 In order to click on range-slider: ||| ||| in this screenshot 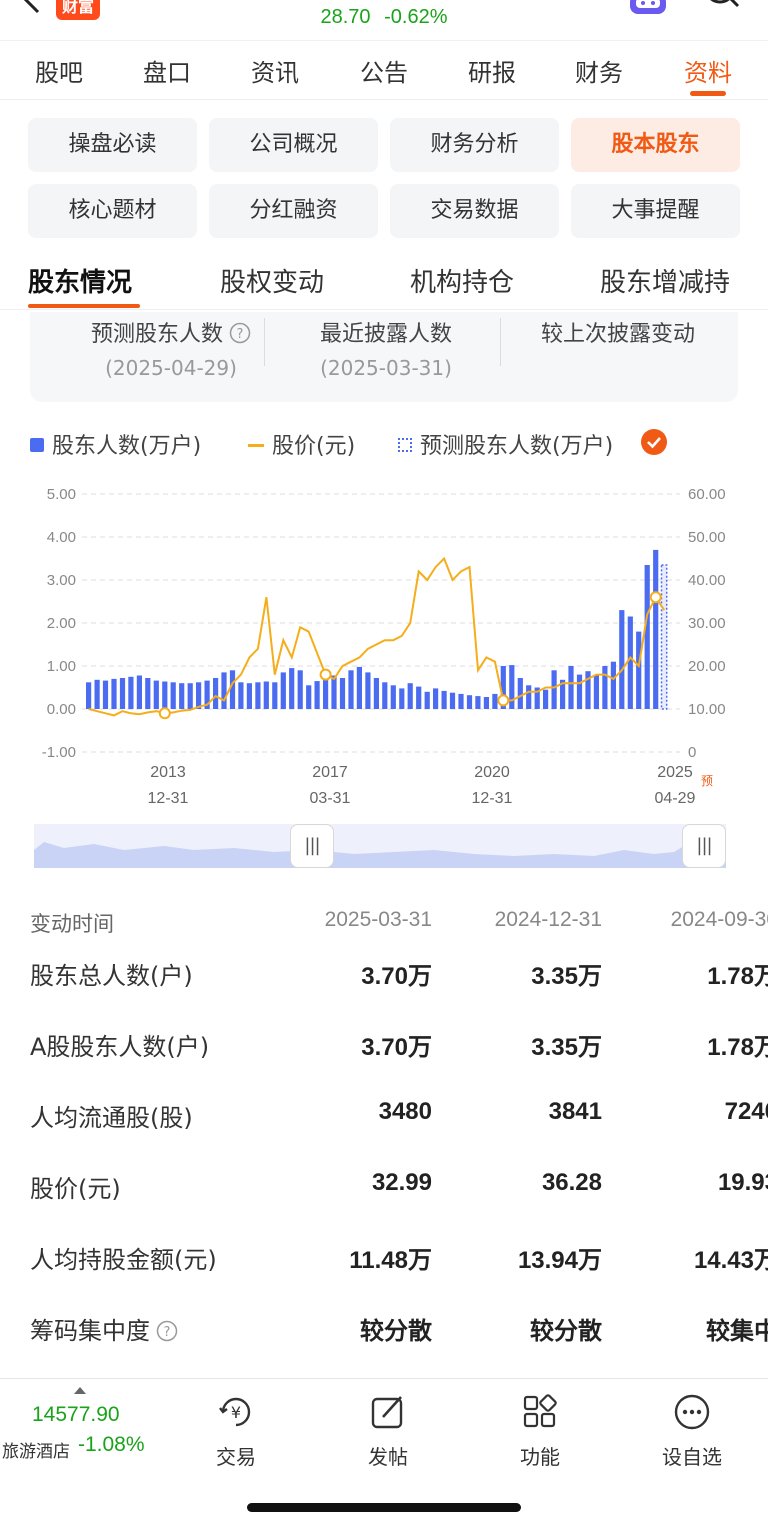, I will do `click(380, 846)`.